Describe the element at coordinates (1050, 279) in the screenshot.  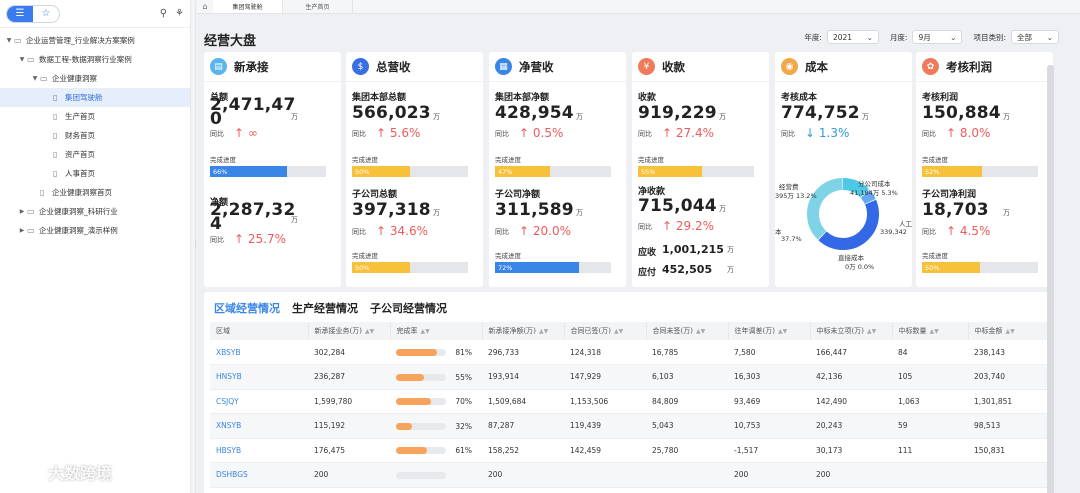
I see `vertical-scrollbar` at that location.